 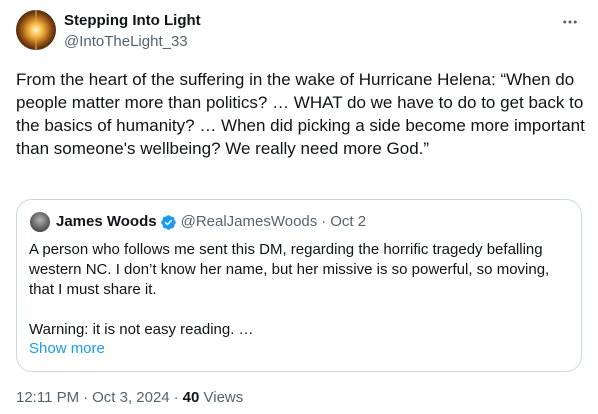 What do you see at coordinates (36, 30) in the screenshot?
I see `author-avatar` at bounding box center [36, 30].